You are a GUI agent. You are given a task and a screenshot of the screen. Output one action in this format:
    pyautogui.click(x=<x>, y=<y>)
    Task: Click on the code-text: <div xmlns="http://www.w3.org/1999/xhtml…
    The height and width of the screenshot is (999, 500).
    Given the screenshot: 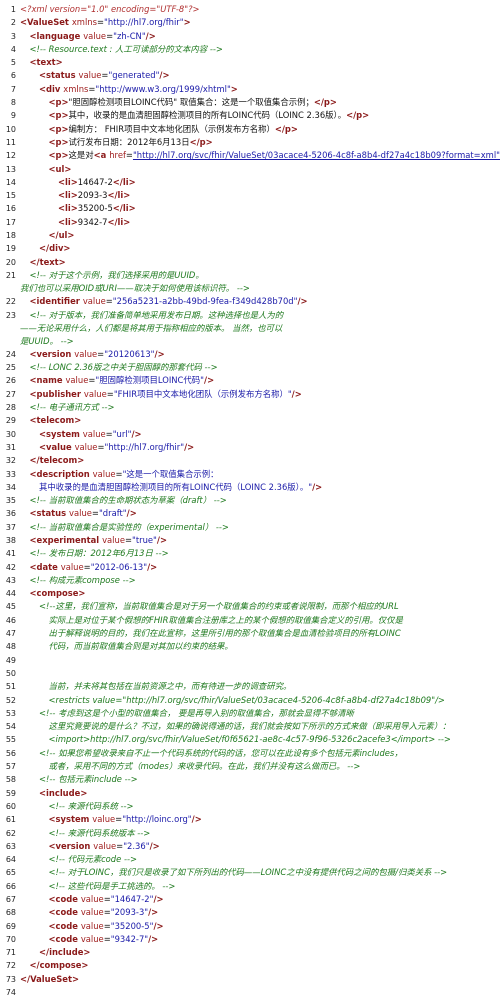 What is the action you would take?
    pyautogui.click(x=138, y=89)
    